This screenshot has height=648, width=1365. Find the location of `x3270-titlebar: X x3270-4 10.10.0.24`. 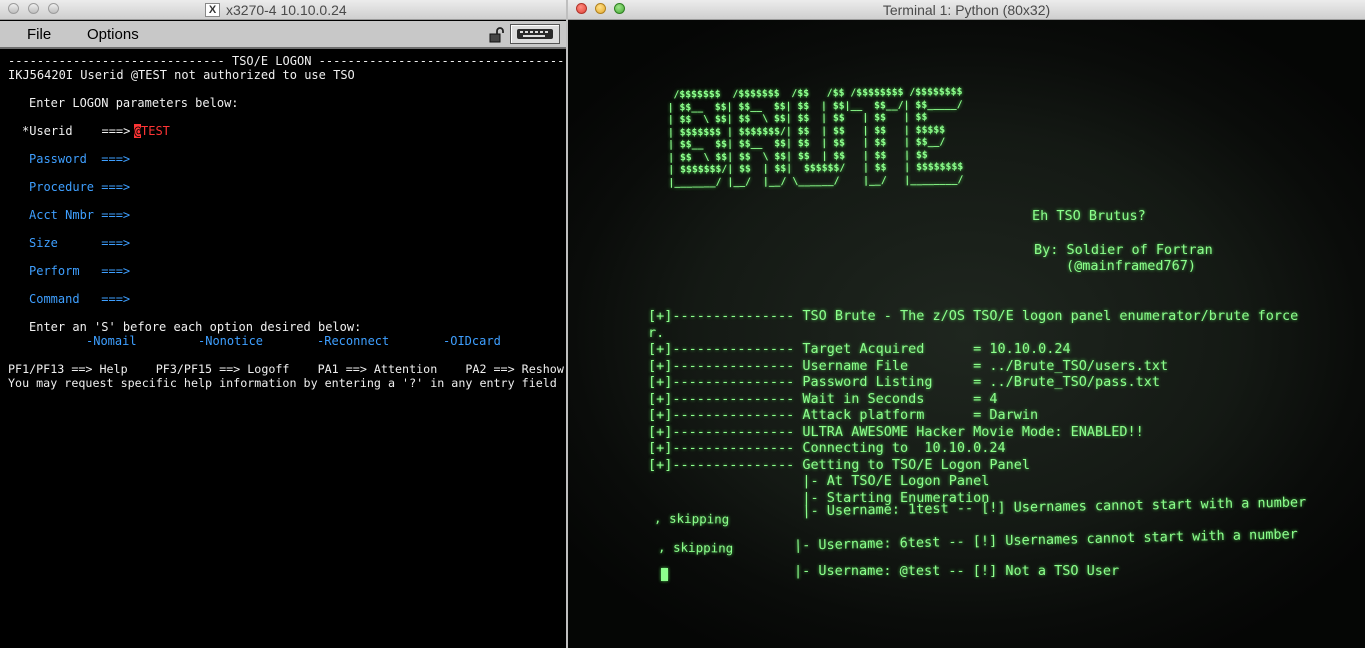

x3270-titlebar: X x3270-4 10.10.0.24 is located at coordinates (283, 10).